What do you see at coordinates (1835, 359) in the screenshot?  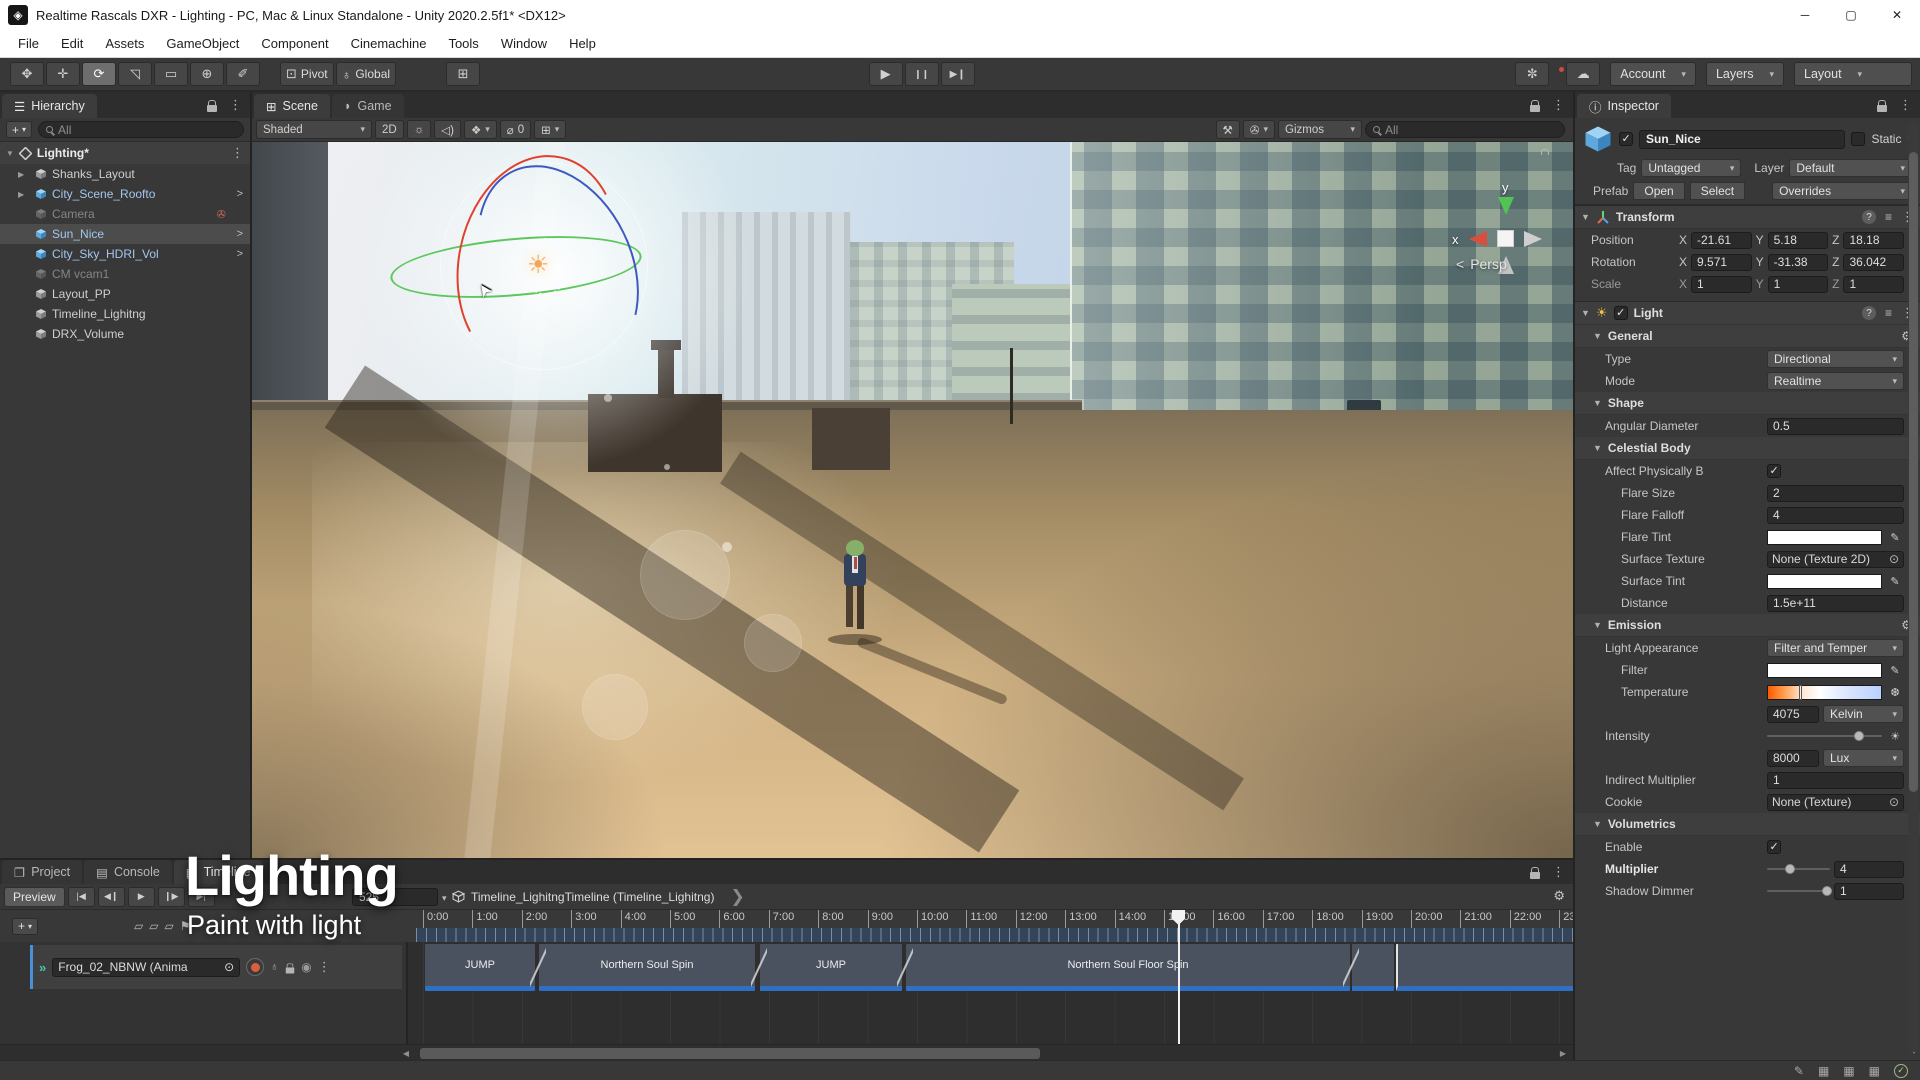 I see `light-type-dropdown: Directional ▾` at bounding box center [1835, 359].